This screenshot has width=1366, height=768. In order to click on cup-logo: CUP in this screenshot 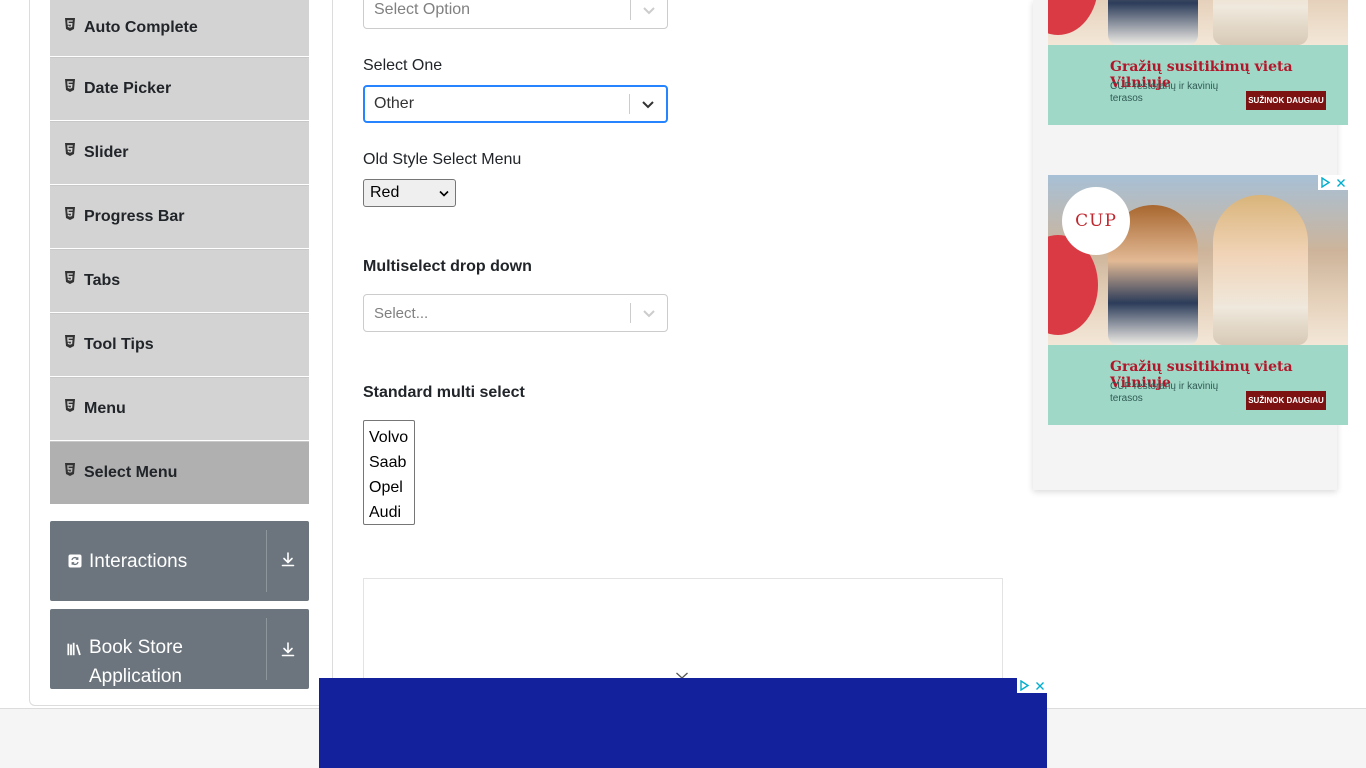, I will do `click(1096, 221)`.